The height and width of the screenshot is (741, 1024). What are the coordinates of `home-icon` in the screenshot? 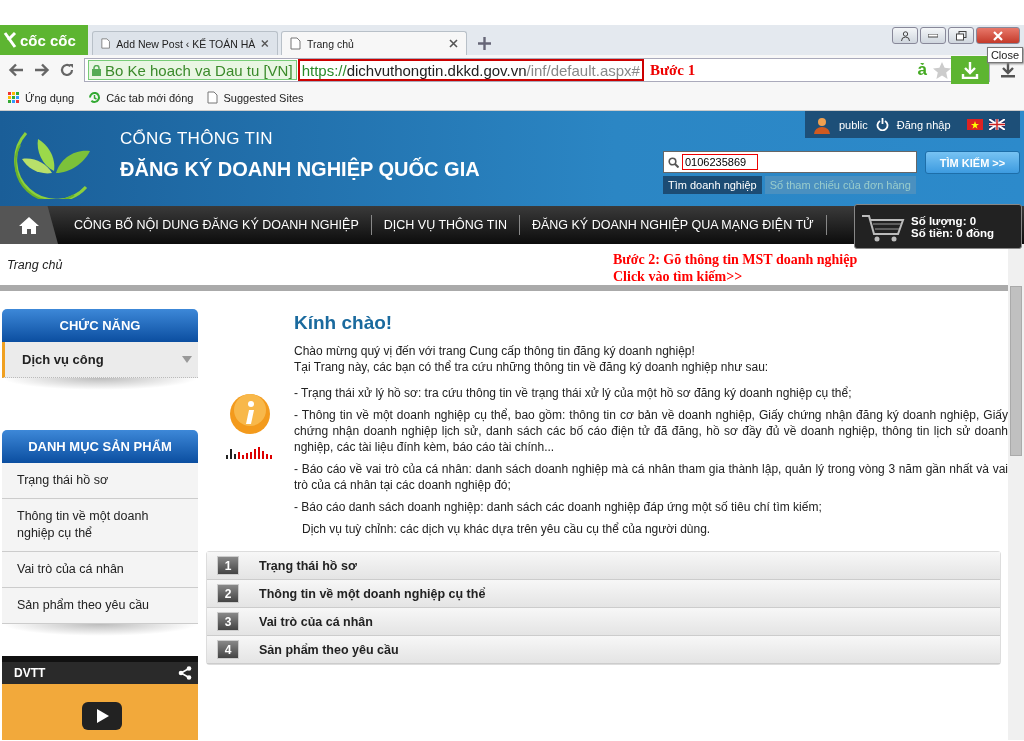 It's located at (29, 225).